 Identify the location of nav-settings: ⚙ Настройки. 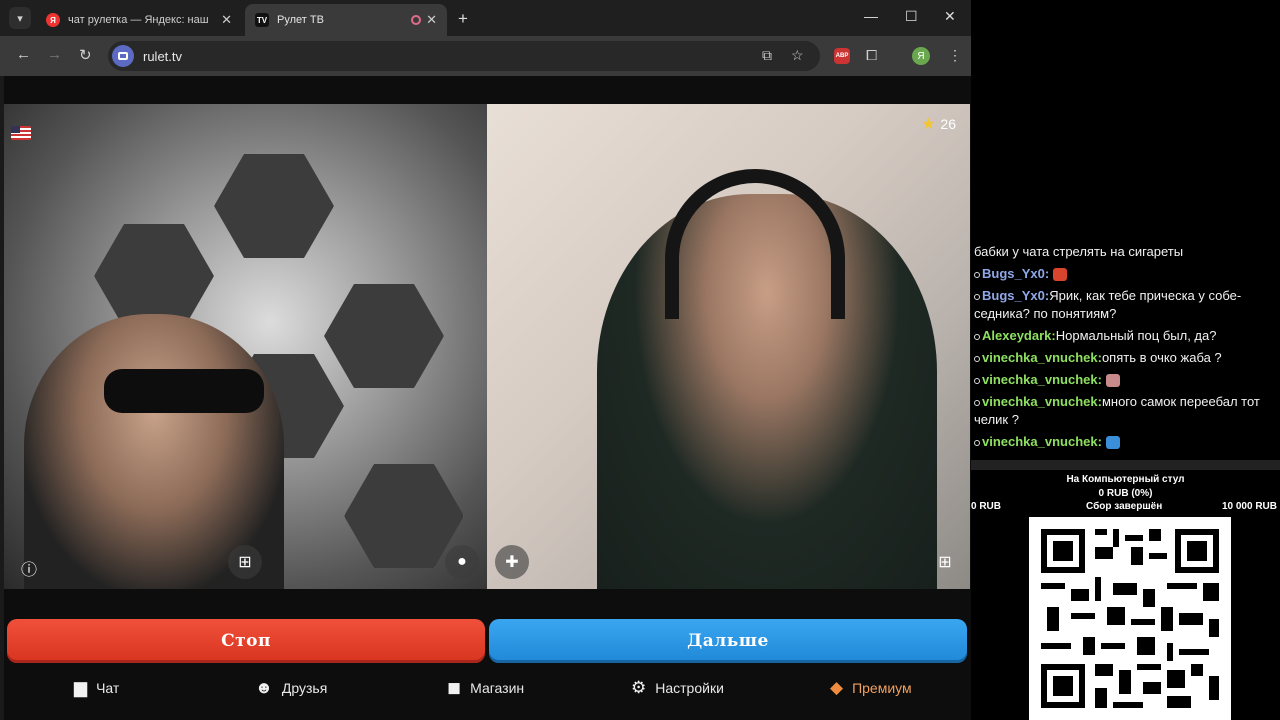
(677, 688).